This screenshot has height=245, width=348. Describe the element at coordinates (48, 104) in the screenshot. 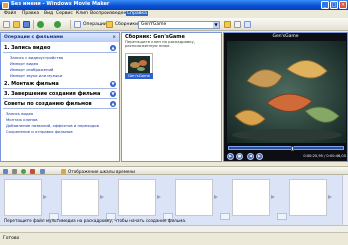

I see `section-movie-tips: Советы по созданию фильмов` at that location.